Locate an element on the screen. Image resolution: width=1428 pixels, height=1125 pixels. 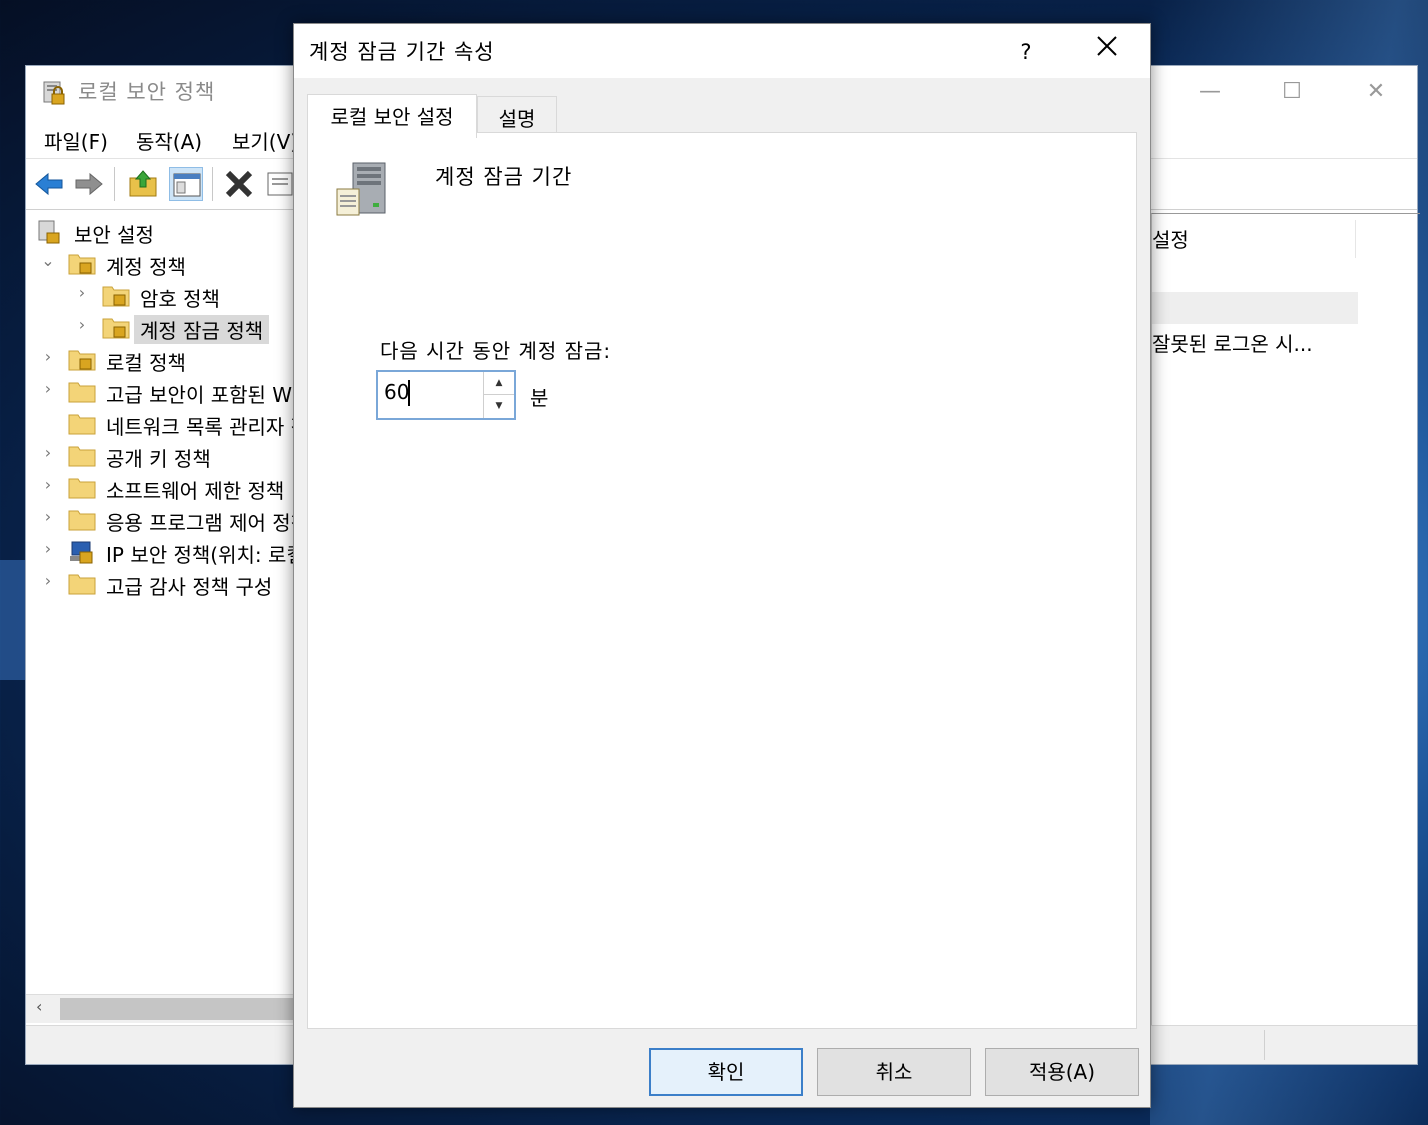
text-caret is located at coordinates (409, 393).